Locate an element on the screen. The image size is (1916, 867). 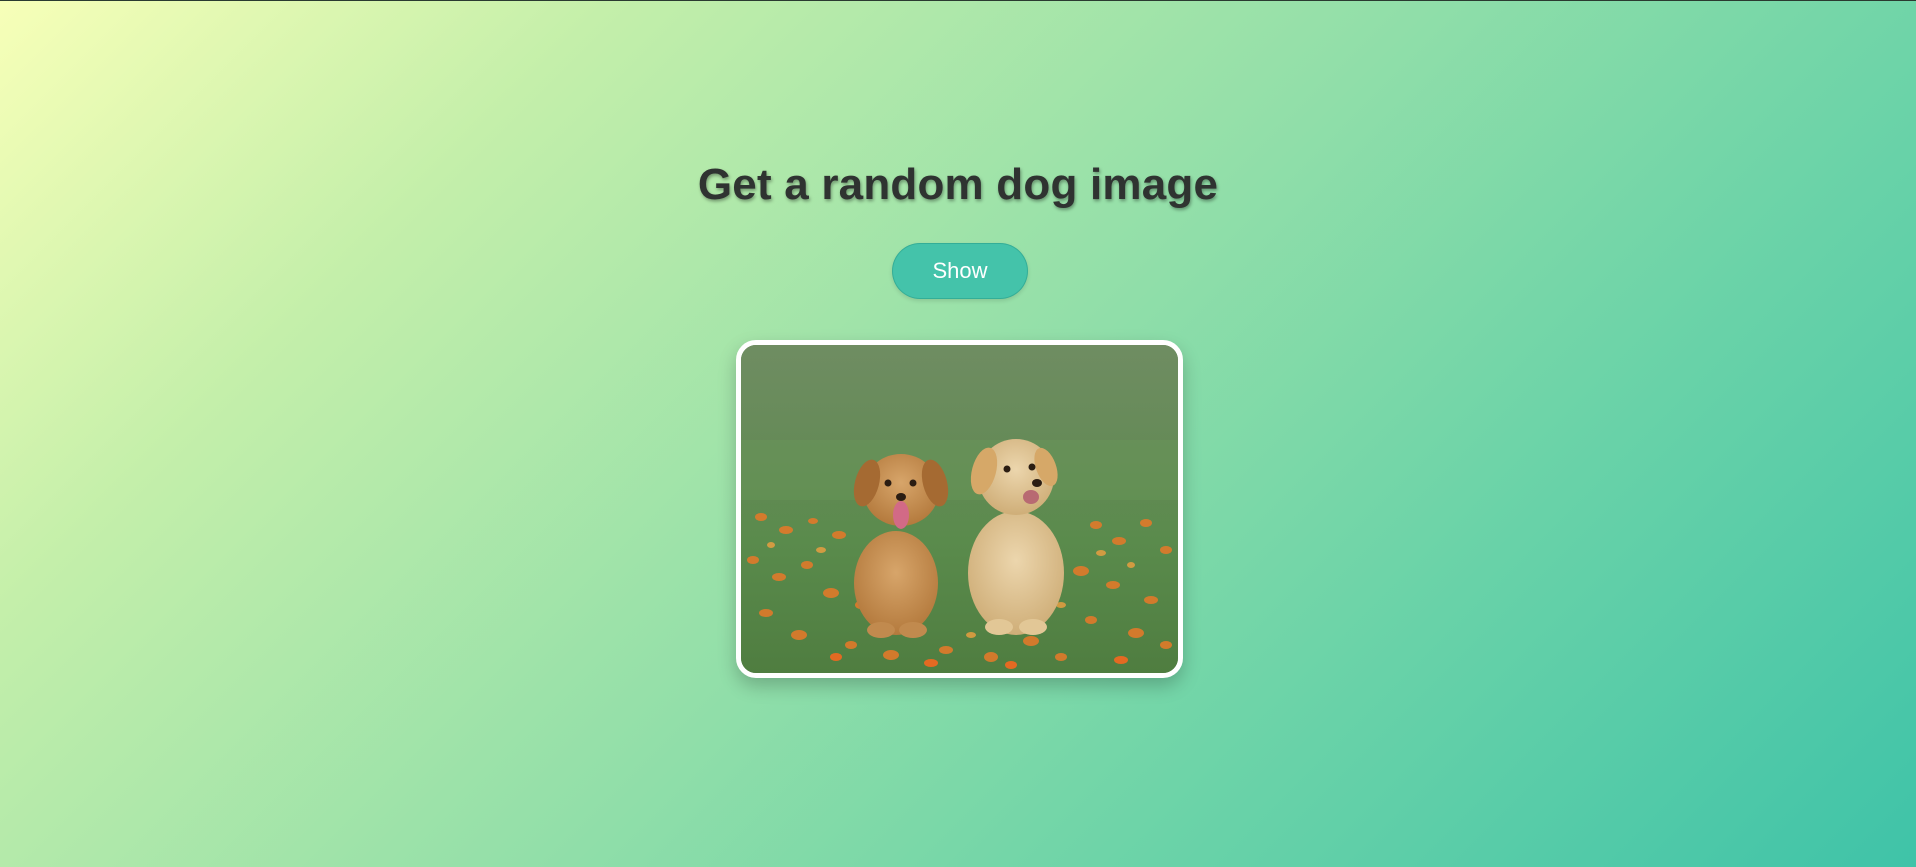
dog-image-frame is located at coordinates (959, 509).